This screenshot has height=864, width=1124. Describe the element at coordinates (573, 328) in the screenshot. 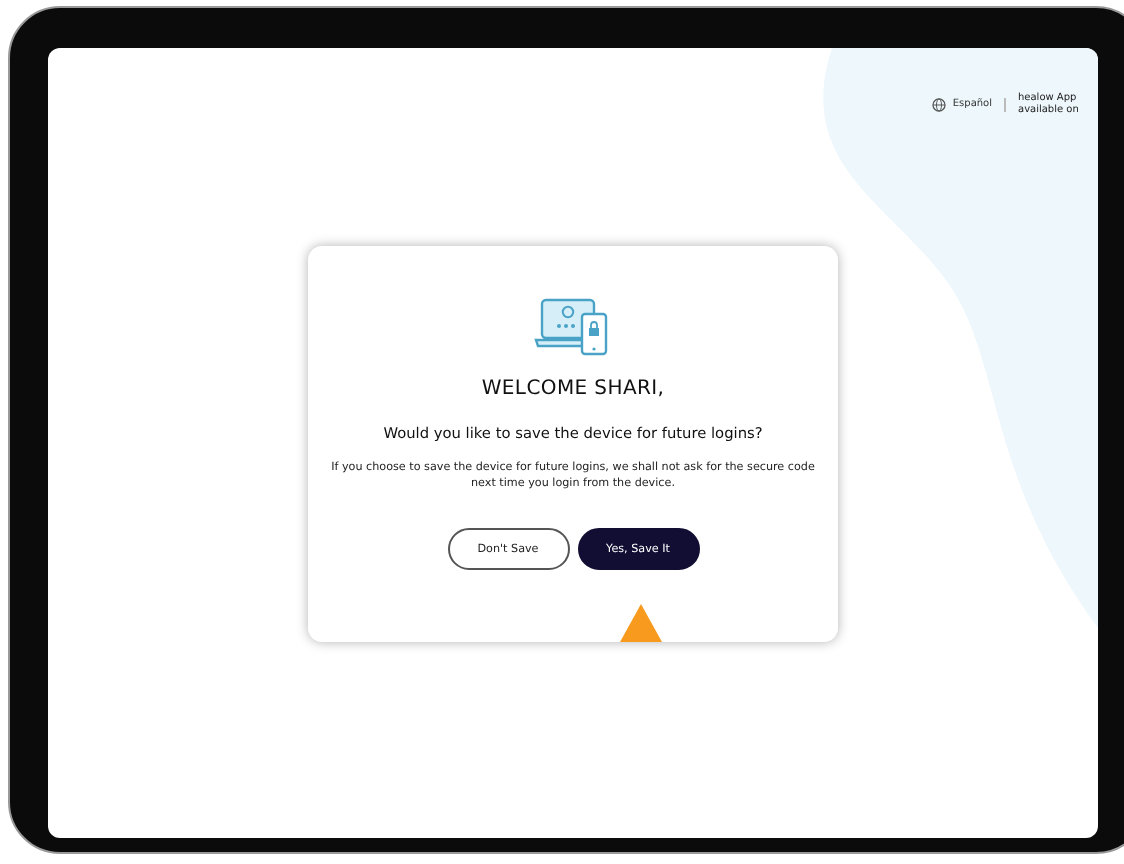

I see `devices-icon` at that location.